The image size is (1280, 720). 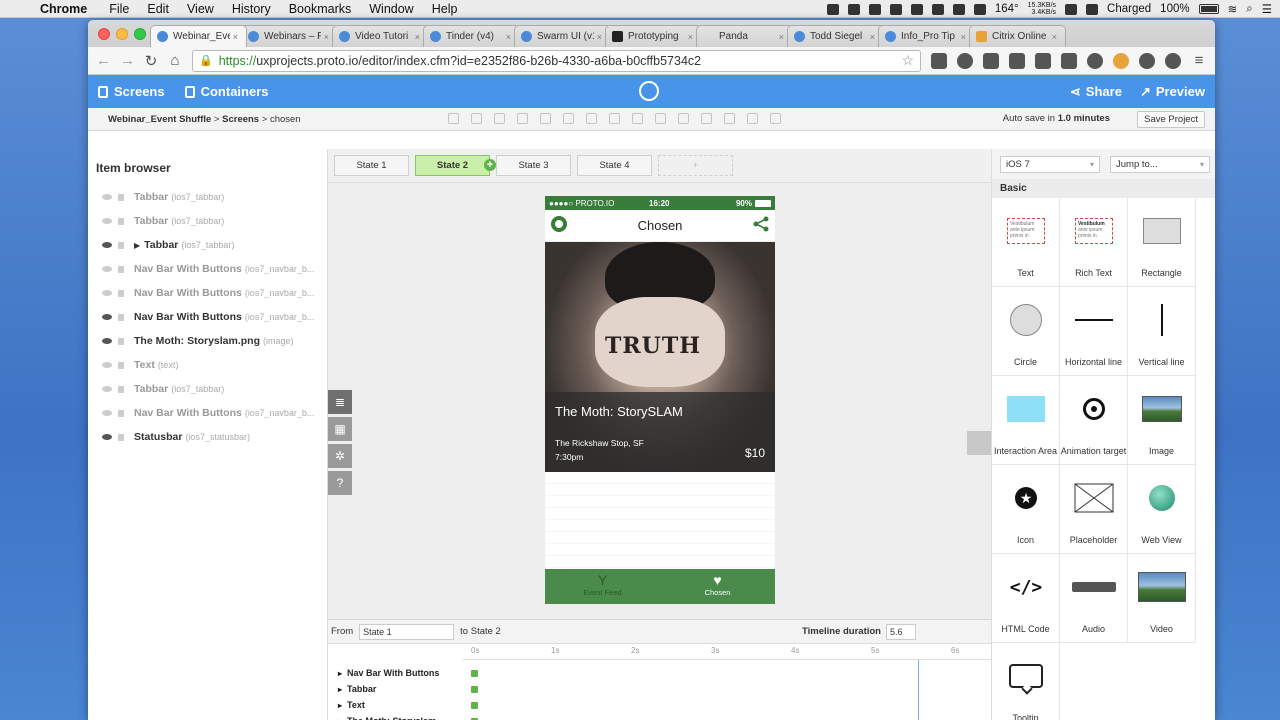 What do you see at coordinates (1267, 9) in the screenshot?
I see `notification-center-icon: ☰` at bounding box center [1267, 9].